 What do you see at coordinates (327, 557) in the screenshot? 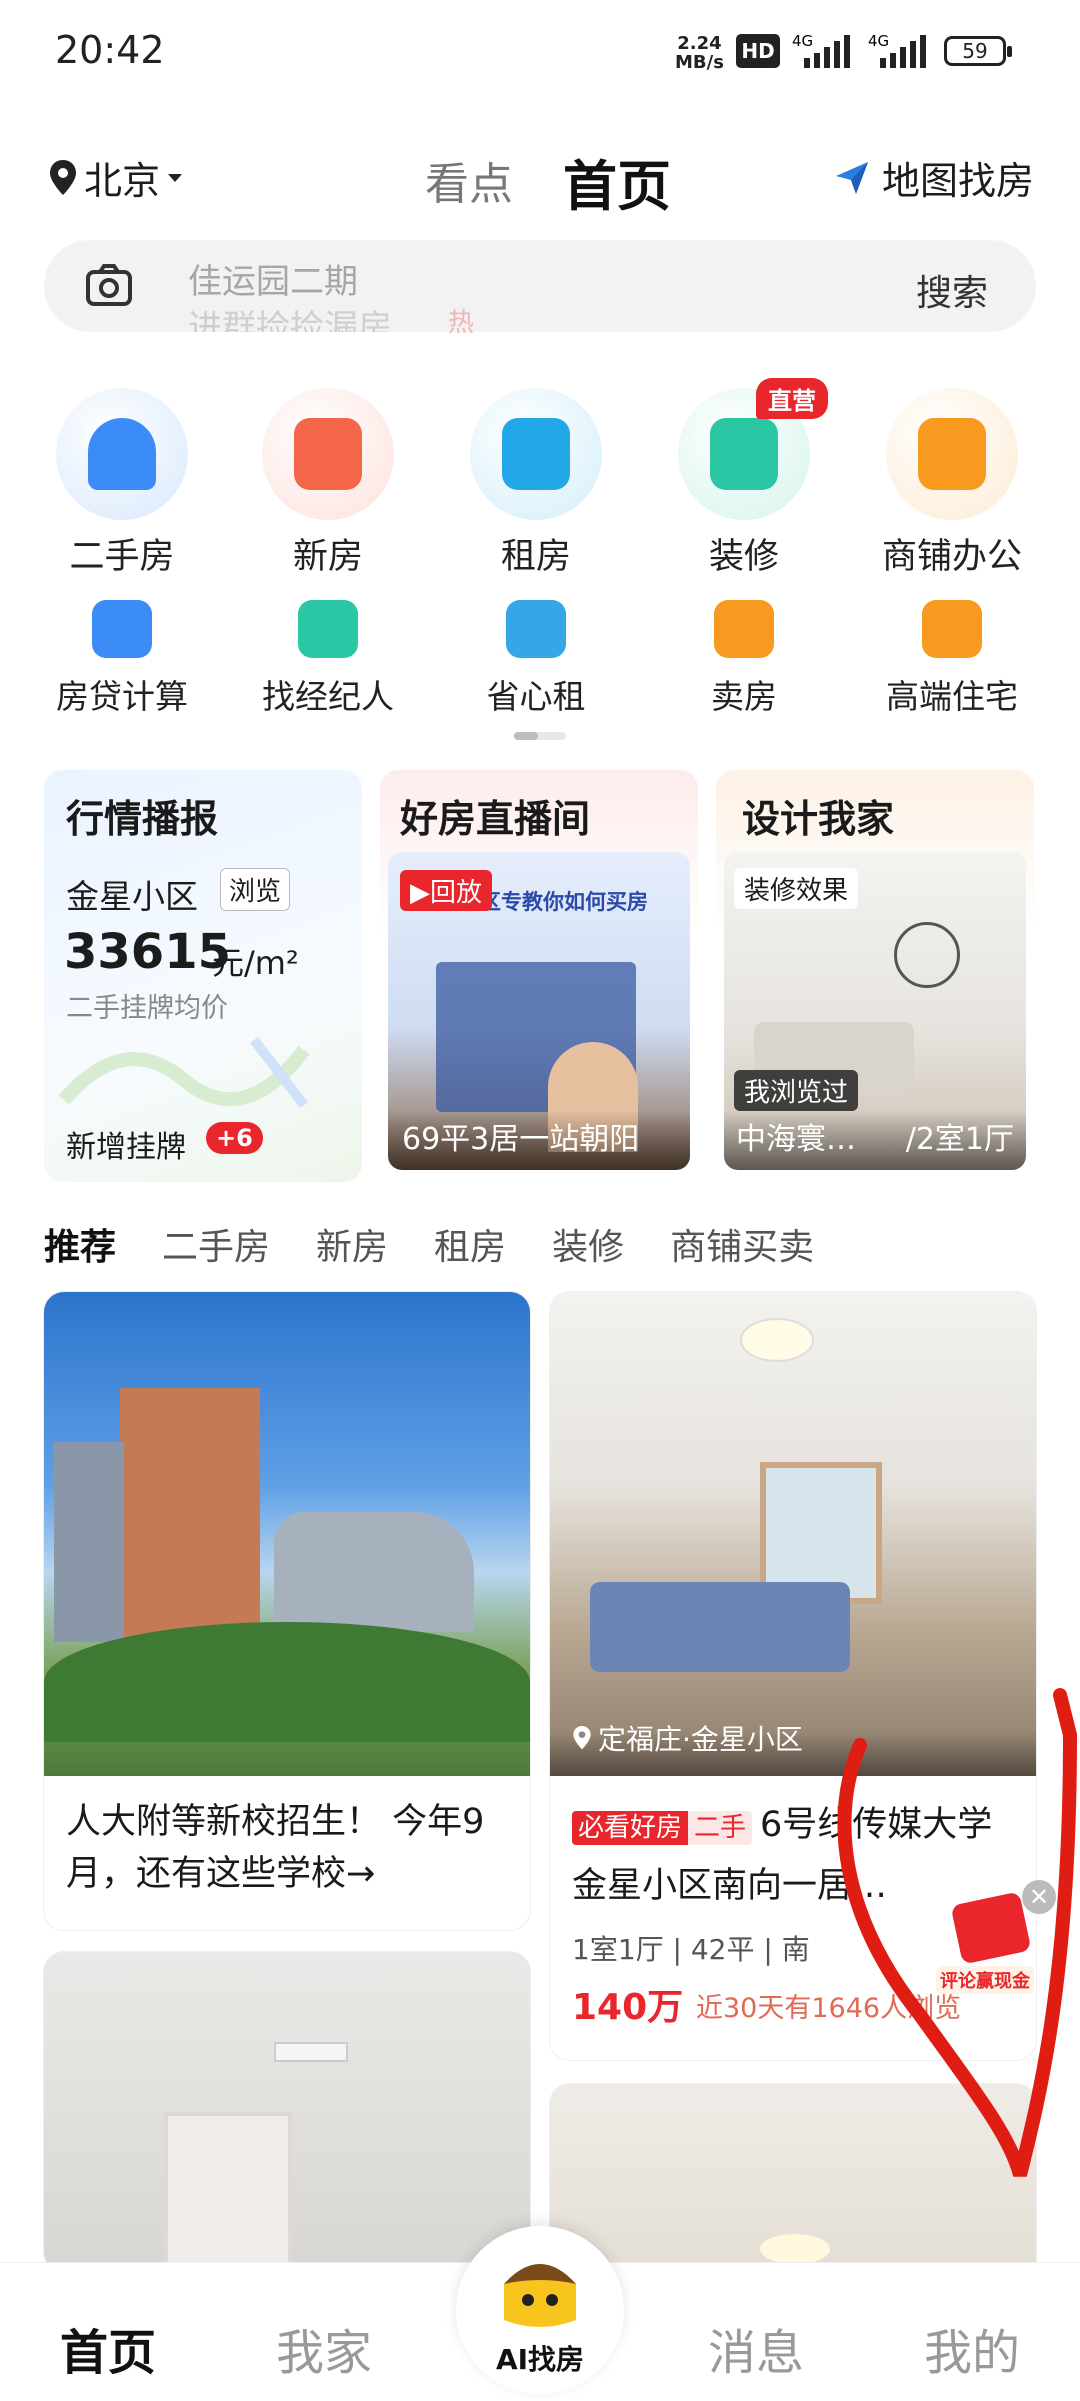
I see `main-icon-label: 新房` at bounding box center [327, 557].